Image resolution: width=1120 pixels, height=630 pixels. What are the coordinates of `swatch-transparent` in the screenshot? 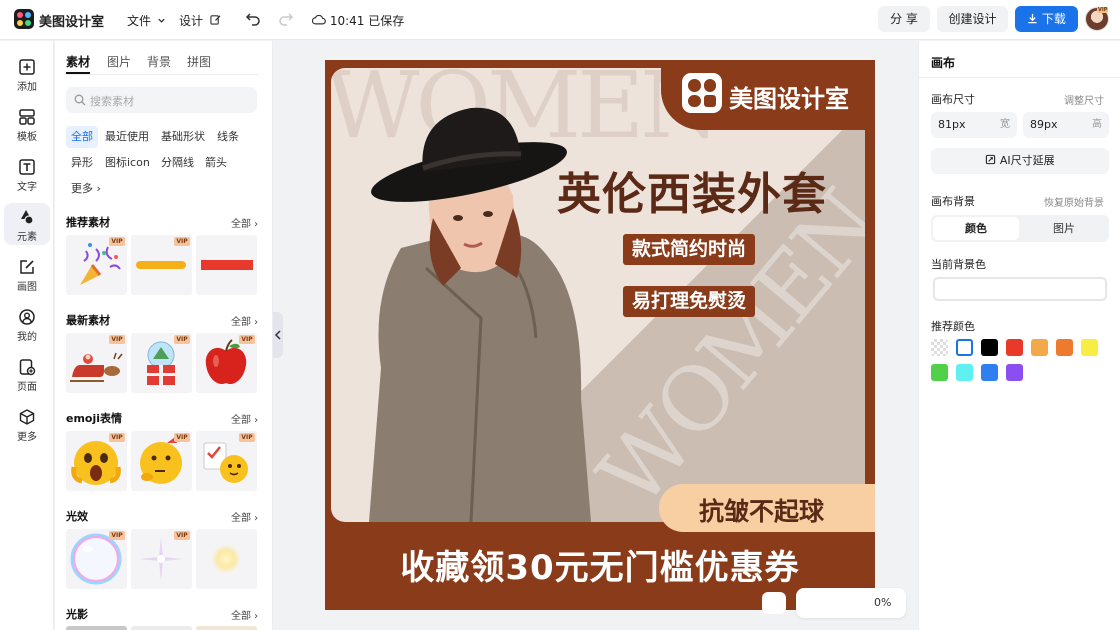 It's located at (939, 347).